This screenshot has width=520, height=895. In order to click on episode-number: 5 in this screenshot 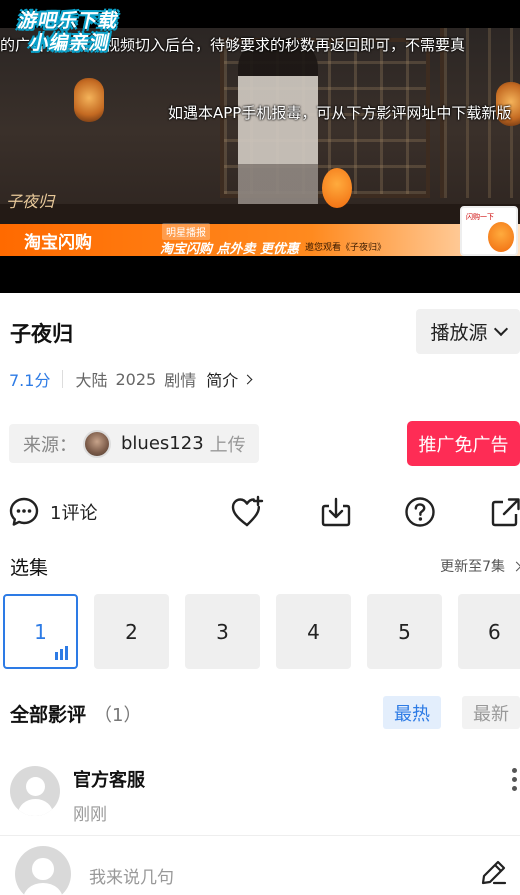, I will do `click(404, 631)`.